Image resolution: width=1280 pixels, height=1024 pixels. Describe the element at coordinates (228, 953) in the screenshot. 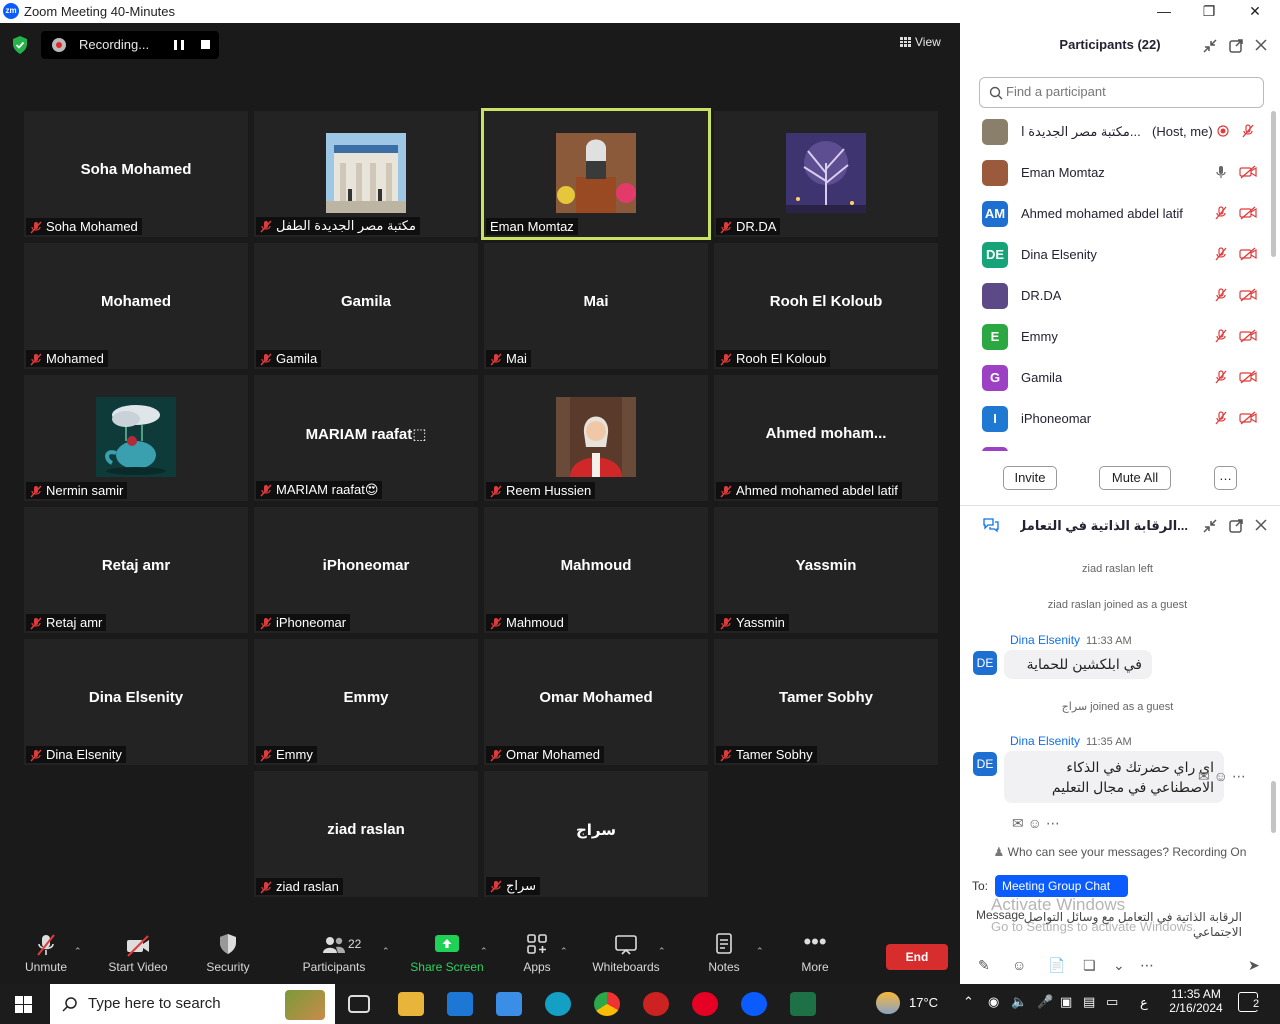

I see `security-button: Security` at that location.